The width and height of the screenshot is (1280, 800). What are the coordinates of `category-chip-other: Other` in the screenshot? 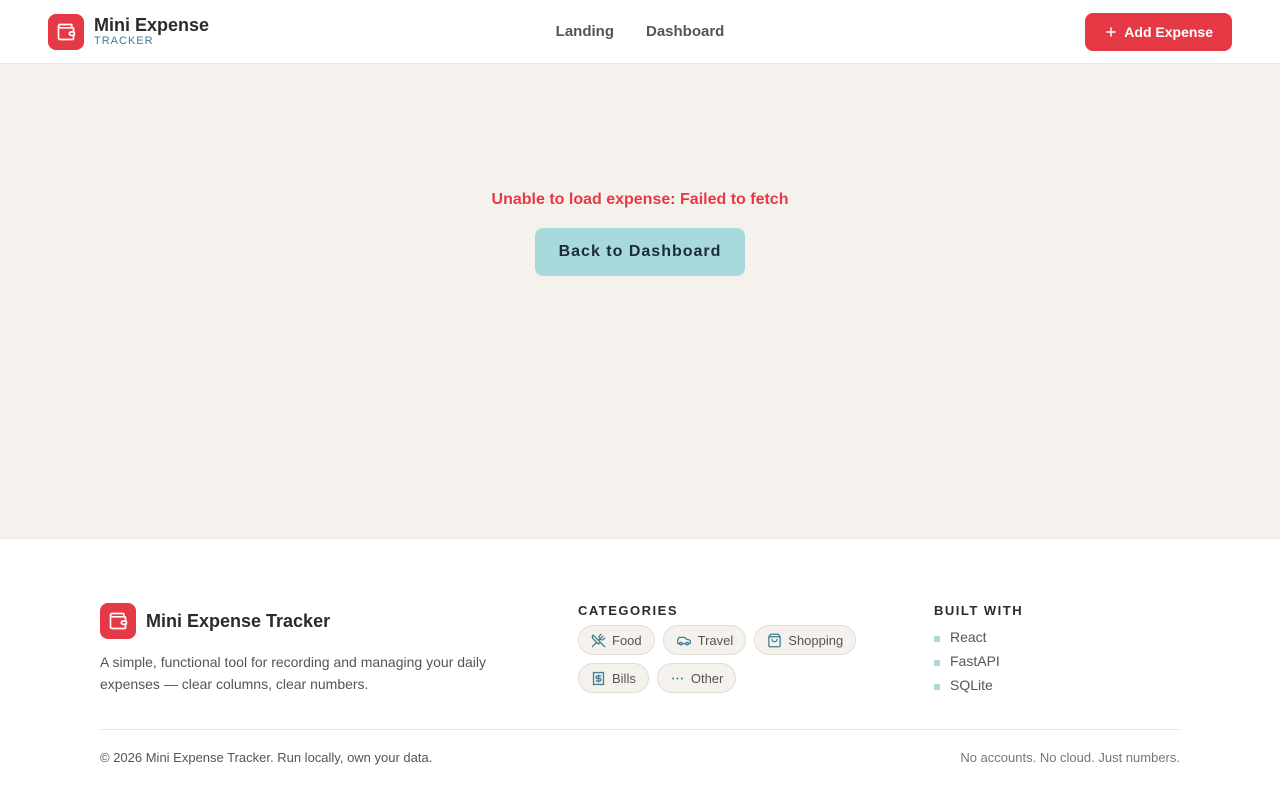 It's located at (696, 678).